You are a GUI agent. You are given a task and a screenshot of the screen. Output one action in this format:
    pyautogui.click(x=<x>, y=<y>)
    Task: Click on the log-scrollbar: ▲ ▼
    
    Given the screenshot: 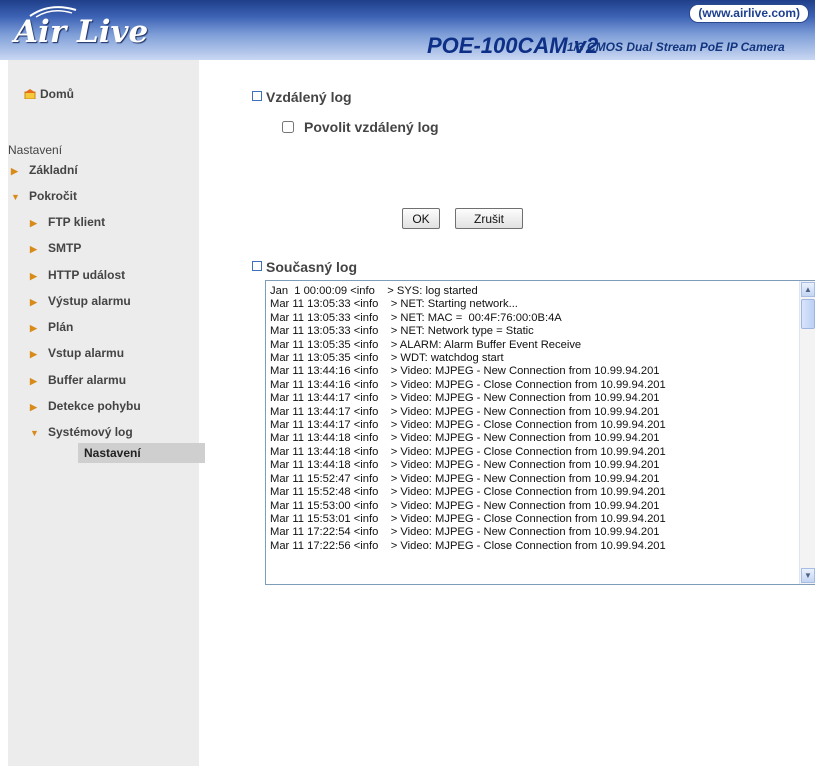 What is the action you would take?
    pyautogui.click(x=807, y=432)
    